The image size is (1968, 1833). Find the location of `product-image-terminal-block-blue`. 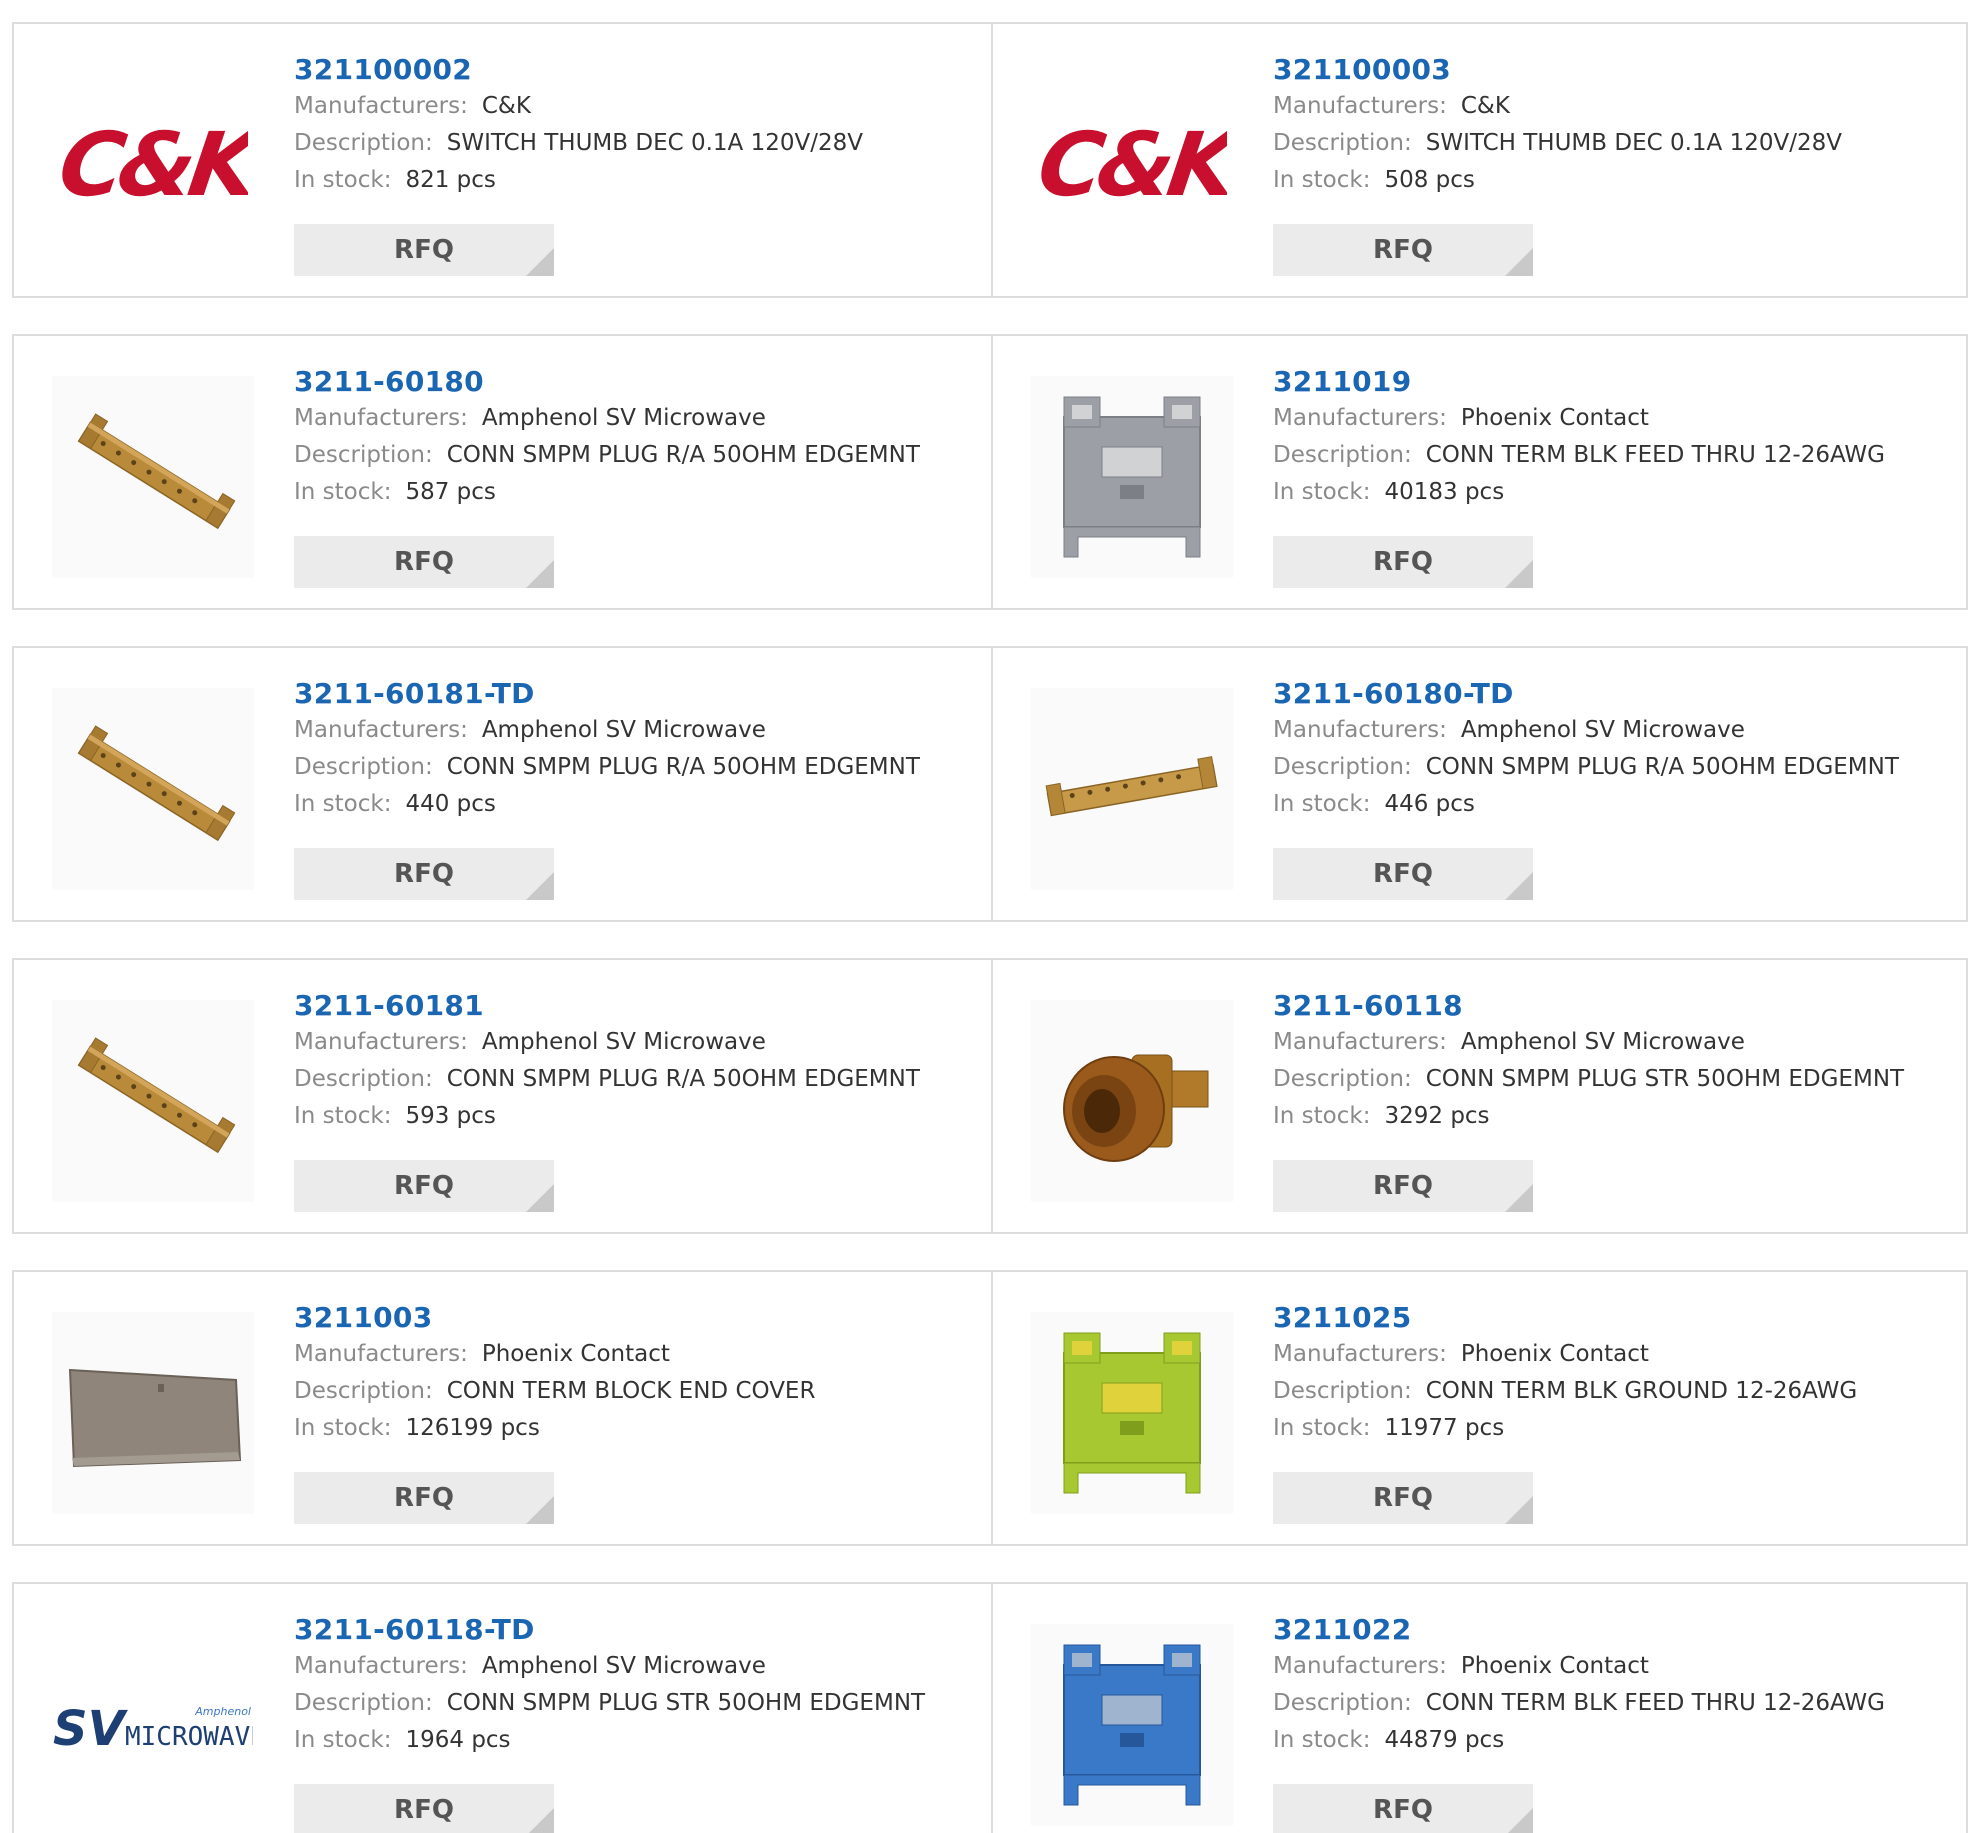

product-image-terminal-block-blue is located at coordinates (1132, 1725).